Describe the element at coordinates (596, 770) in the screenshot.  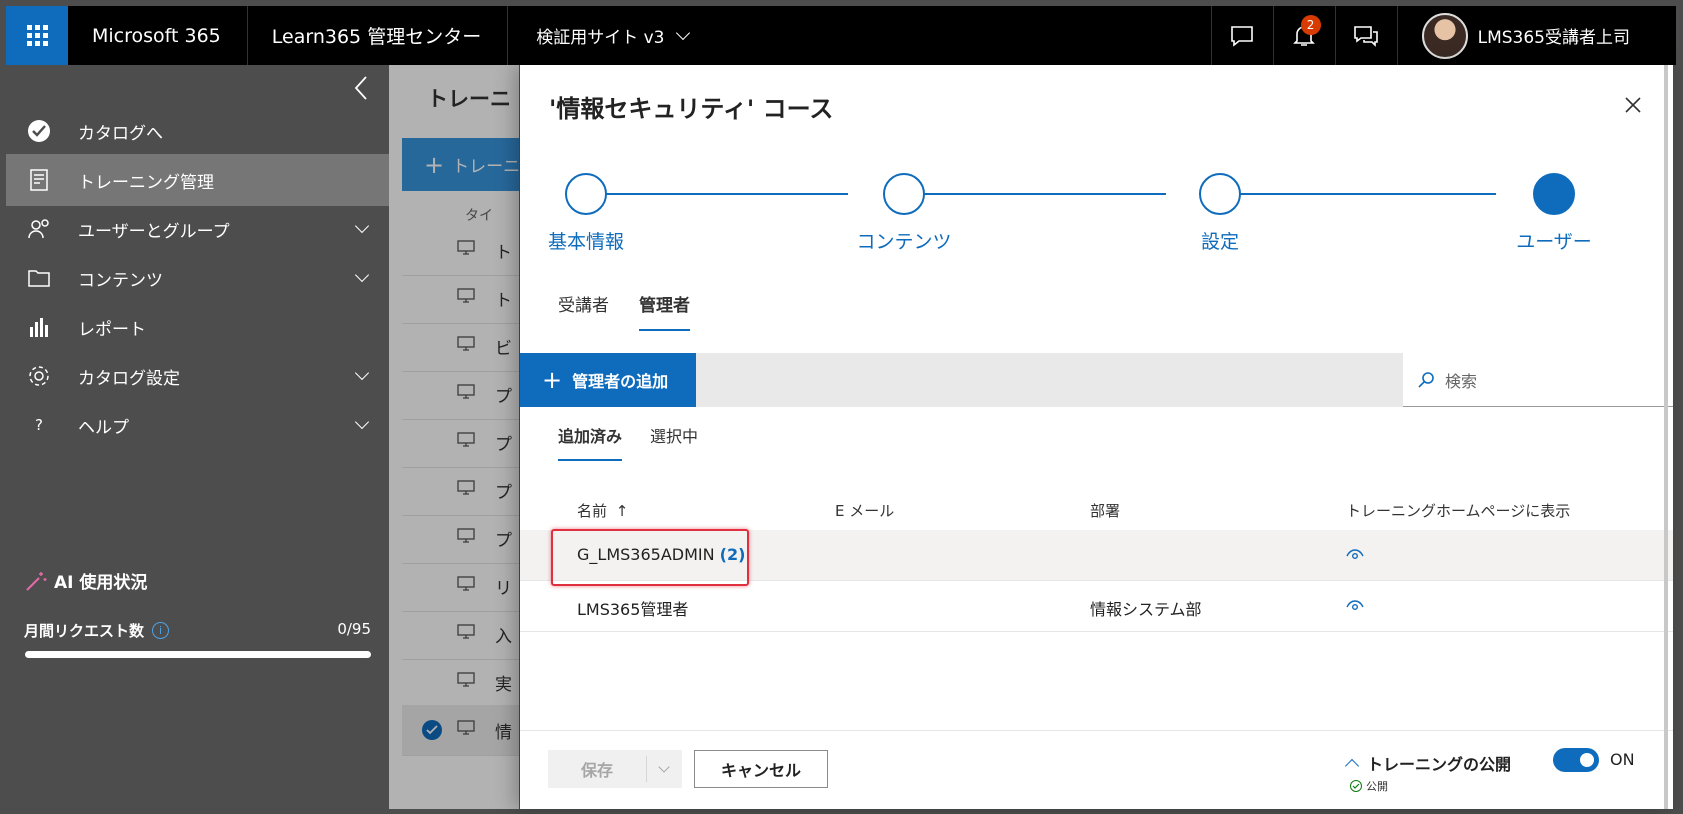
I see `save-label: 保存` at that location.